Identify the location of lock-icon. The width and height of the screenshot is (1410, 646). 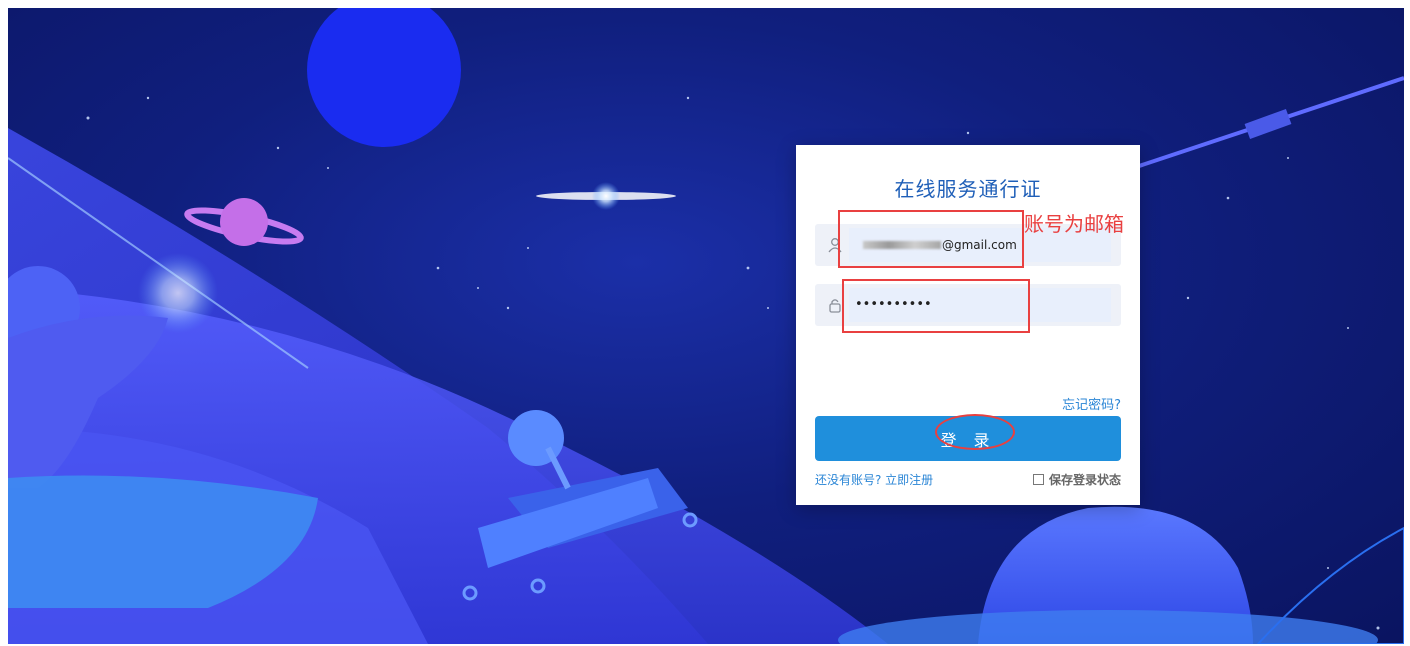
(835, 306).